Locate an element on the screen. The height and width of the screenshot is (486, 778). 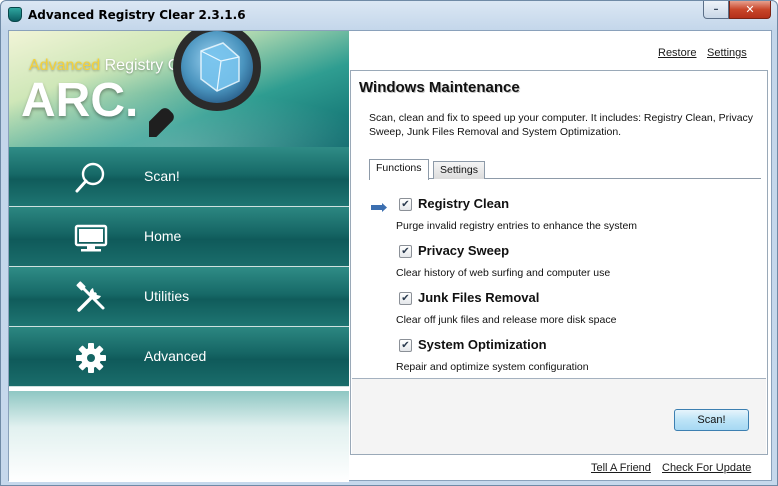
close-icon: ✕ is located at coordinates (750, 9).